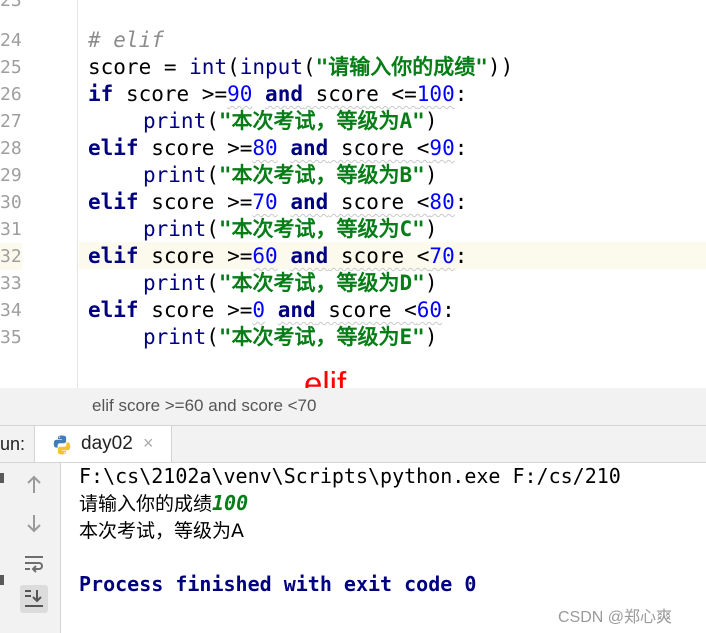 Image resolution: width=706 pixels, height=633 pixels. Describe the element at coordinates (500, 67) in the screenshot. I see `code-text: ))` at that location.